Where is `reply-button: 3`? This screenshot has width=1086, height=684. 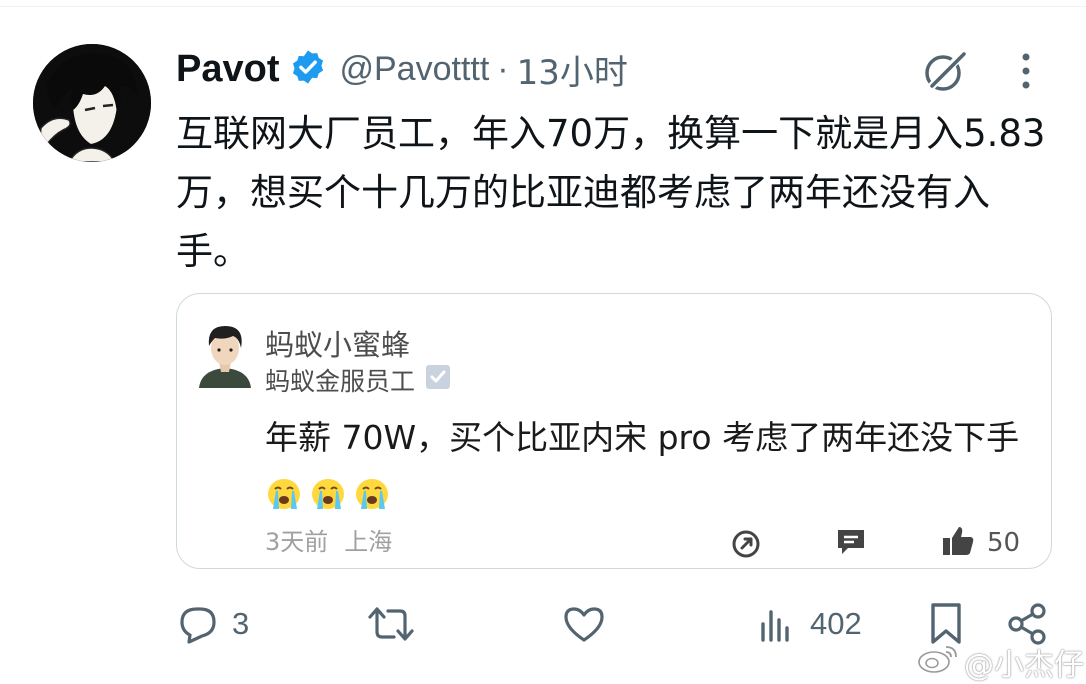
reply-button: 3 is located at coordinates (212, 624).